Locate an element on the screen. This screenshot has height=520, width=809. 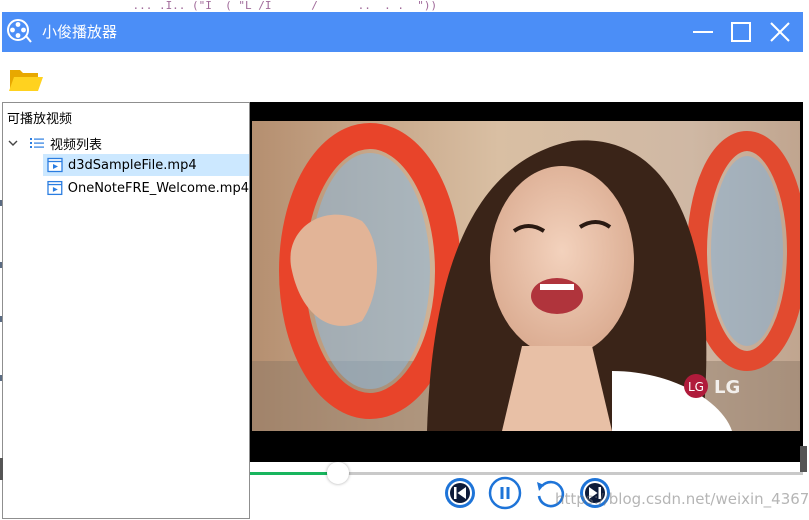
close-button is located at coordinates (780, 32).